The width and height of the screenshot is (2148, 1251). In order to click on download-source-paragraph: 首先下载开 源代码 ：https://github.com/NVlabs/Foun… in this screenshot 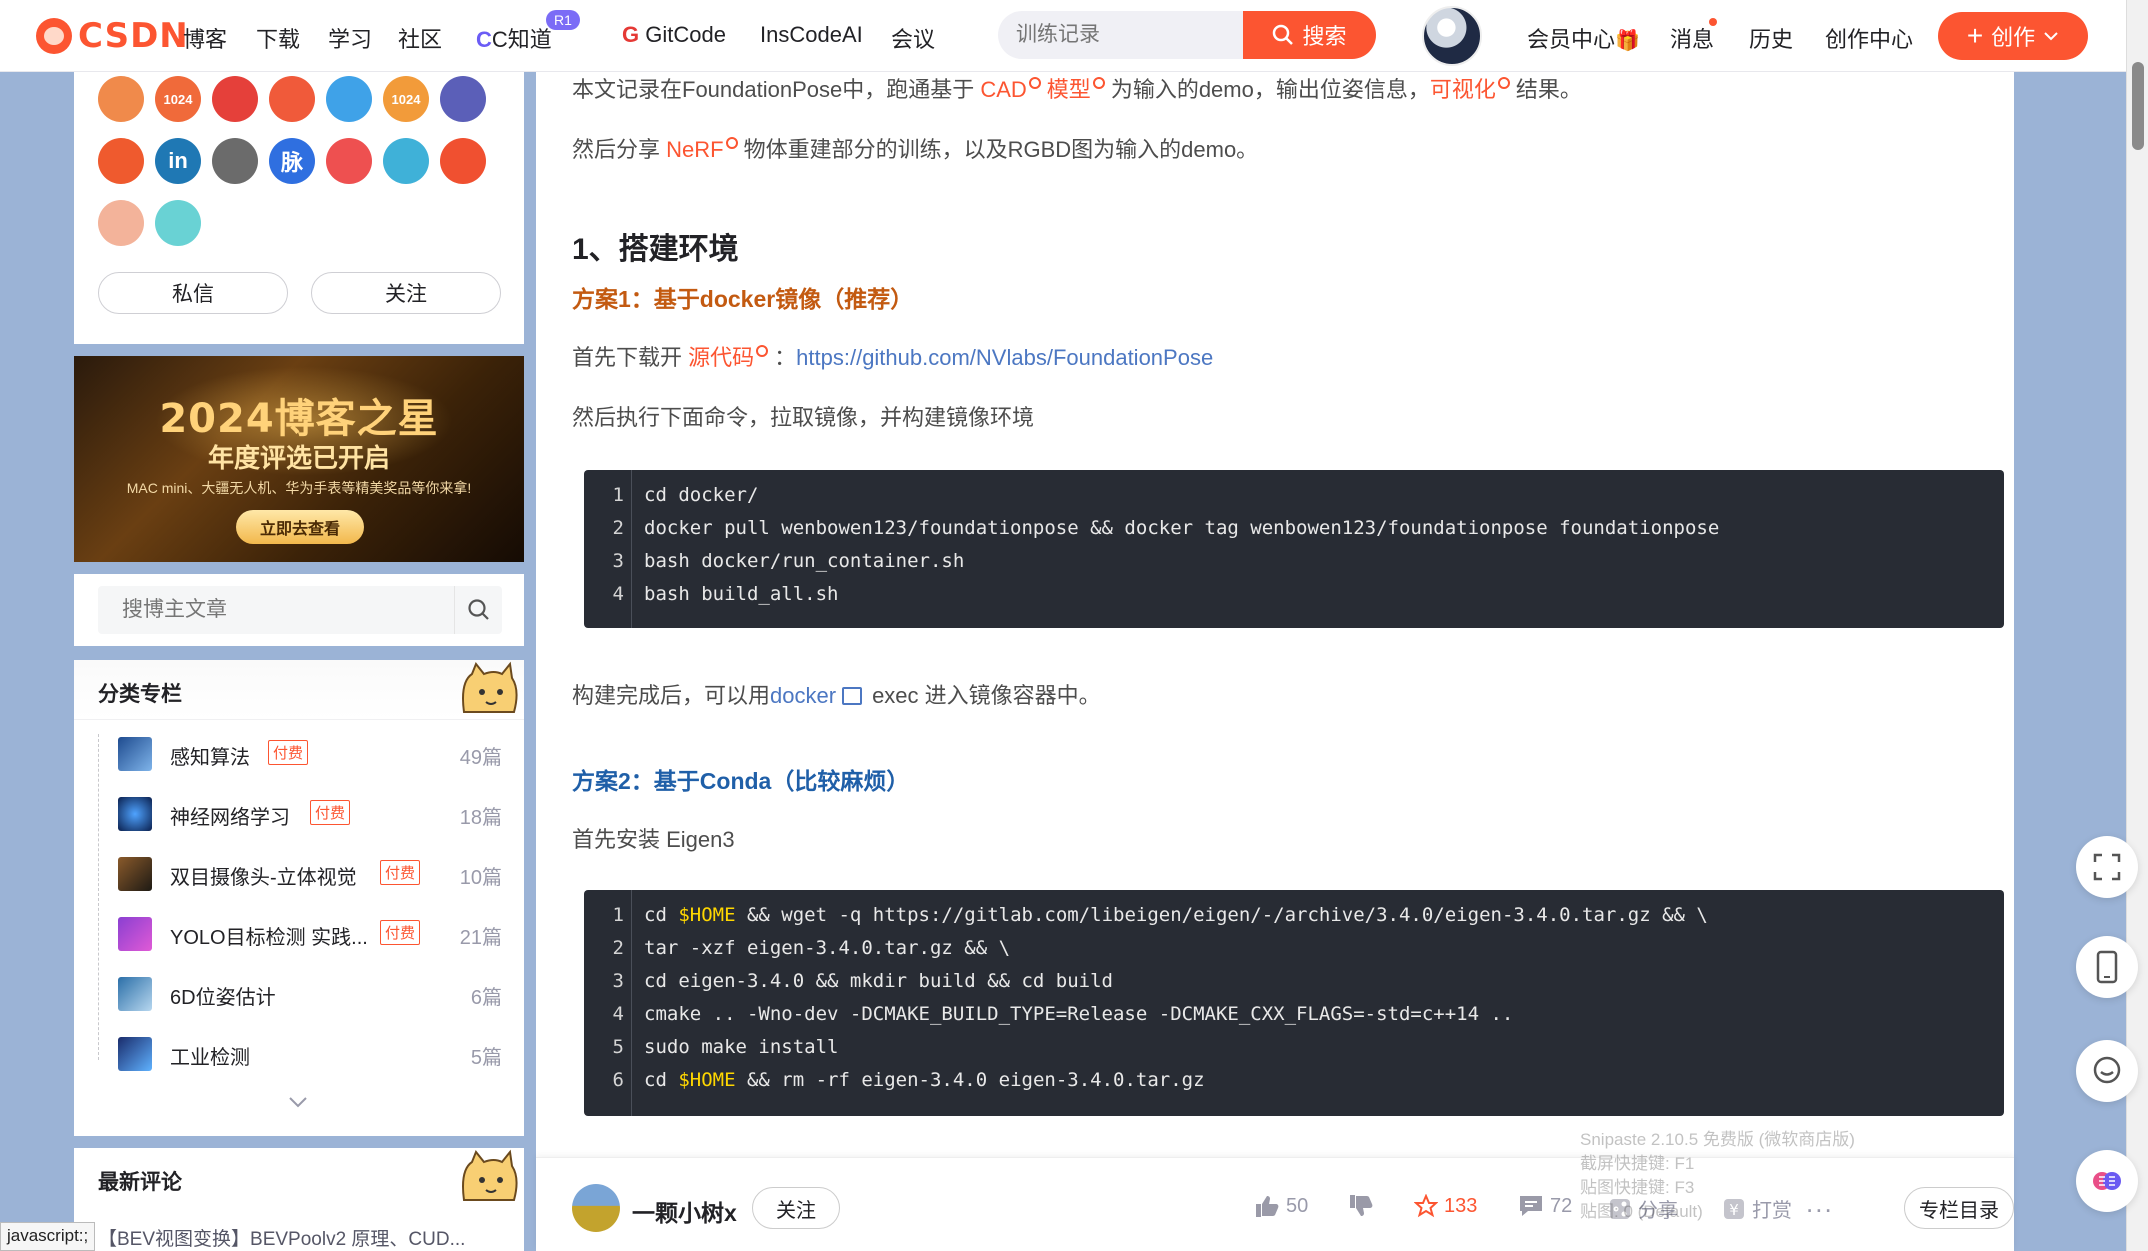, I will do `click(892, 356)`.